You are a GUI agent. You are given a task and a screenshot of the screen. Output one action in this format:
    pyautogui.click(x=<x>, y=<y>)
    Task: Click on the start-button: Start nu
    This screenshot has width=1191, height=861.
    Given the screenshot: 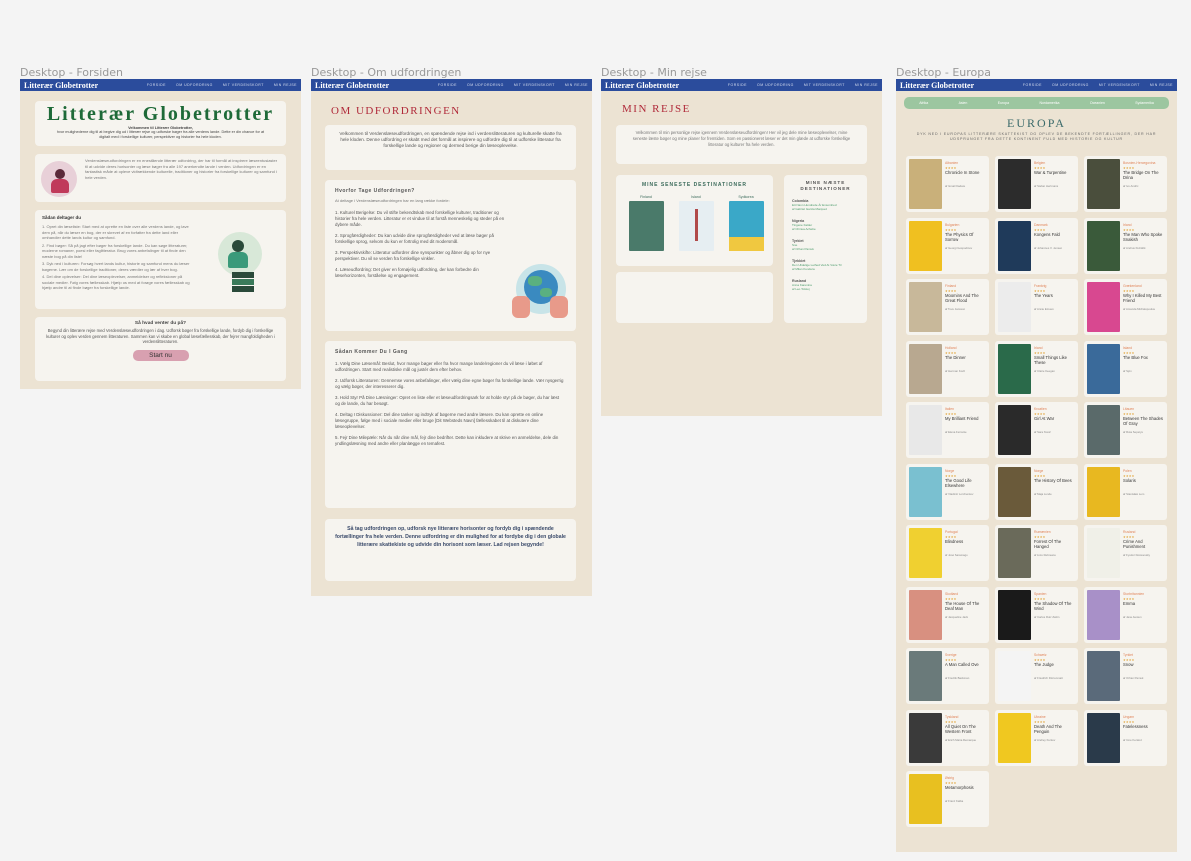 What is the action you would take?
    pyautogui.click(x=160, y=355)
    